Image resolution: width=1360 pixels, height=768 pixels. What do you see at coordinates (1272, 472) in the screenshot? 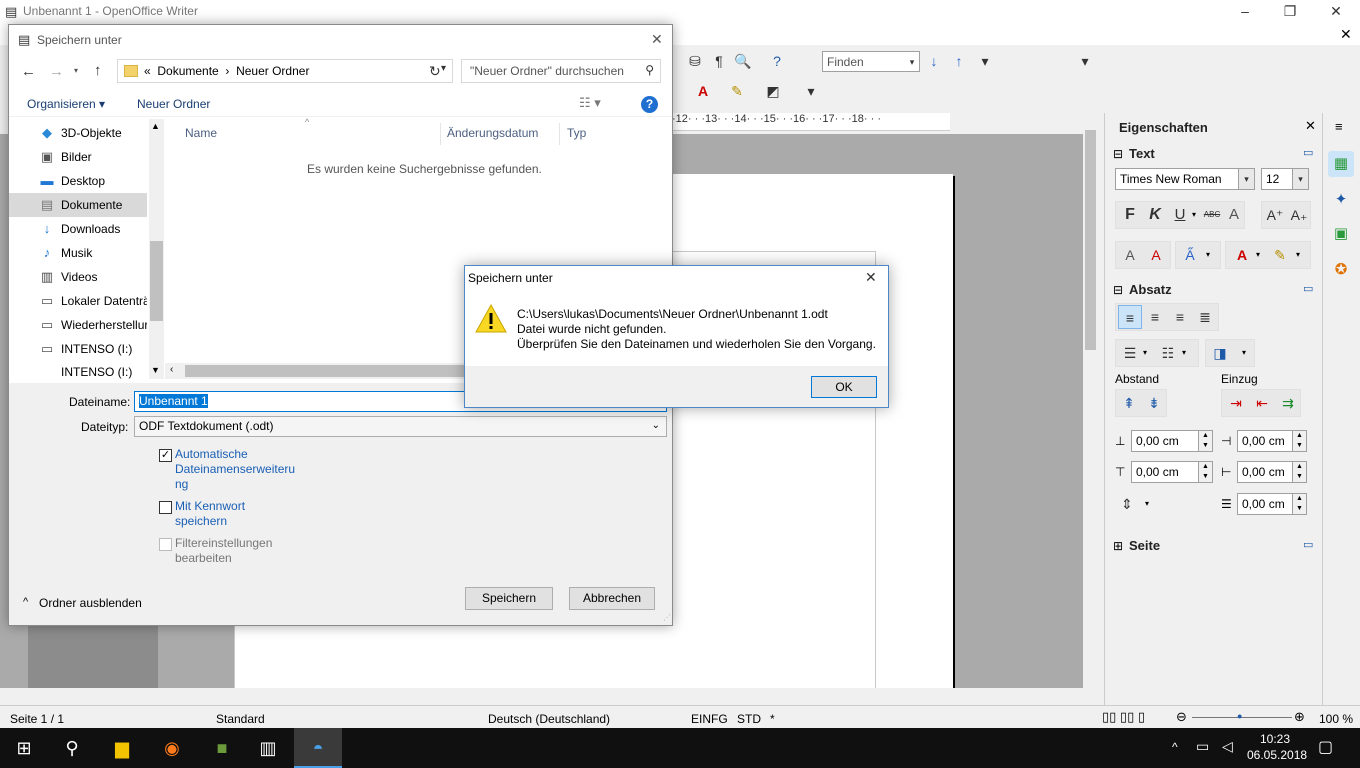
I see `indent-after-field: 0,00 cm ▲ ▼` at bounding box center [1272, 472].